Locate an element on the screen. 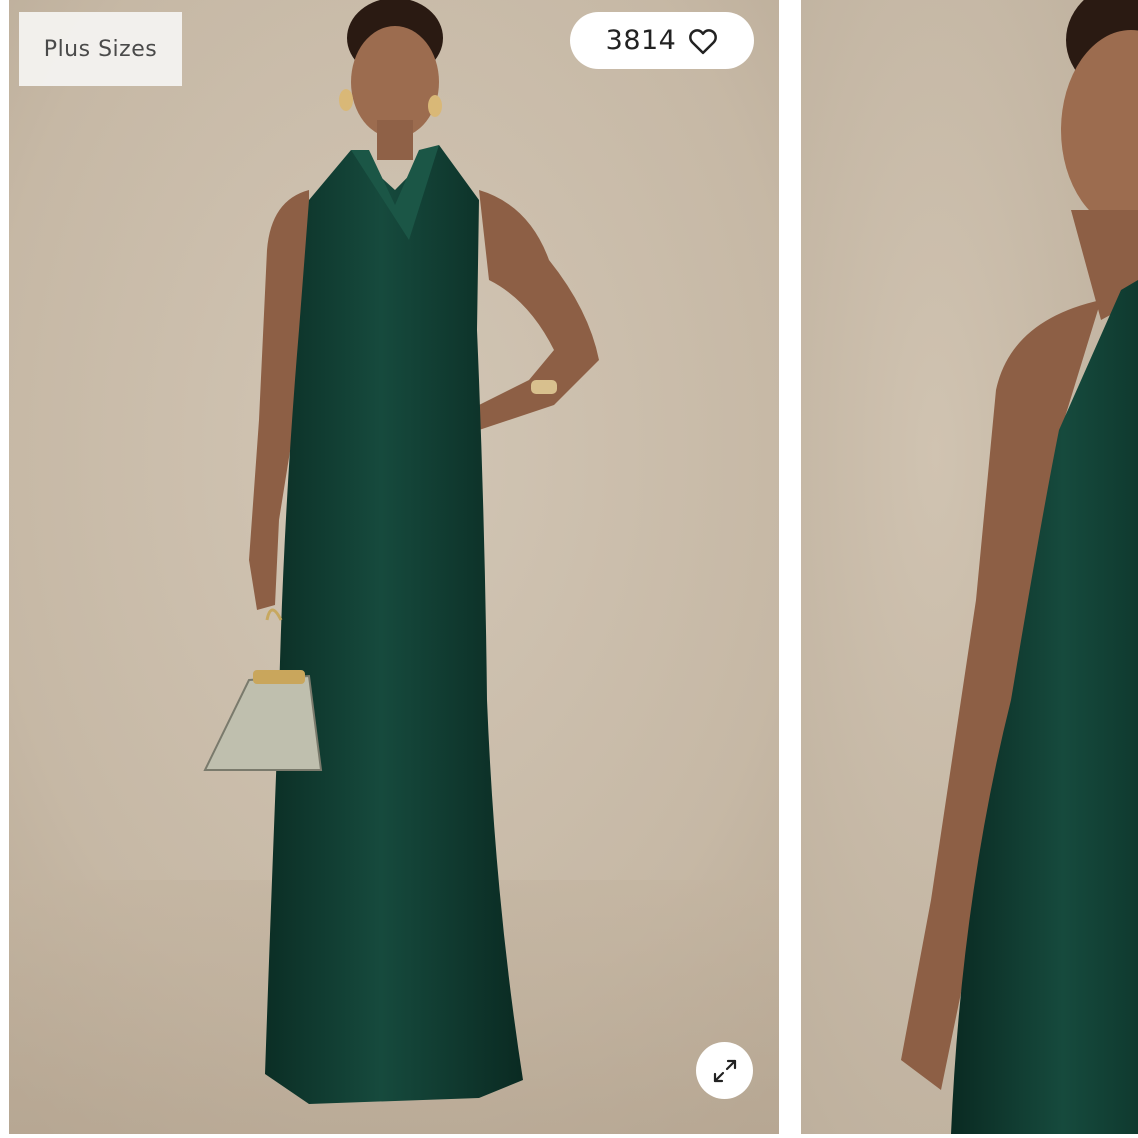 The width and height of the screenshot is (1138, 1138). expand-image-button is located at coordinates (724, 1070).